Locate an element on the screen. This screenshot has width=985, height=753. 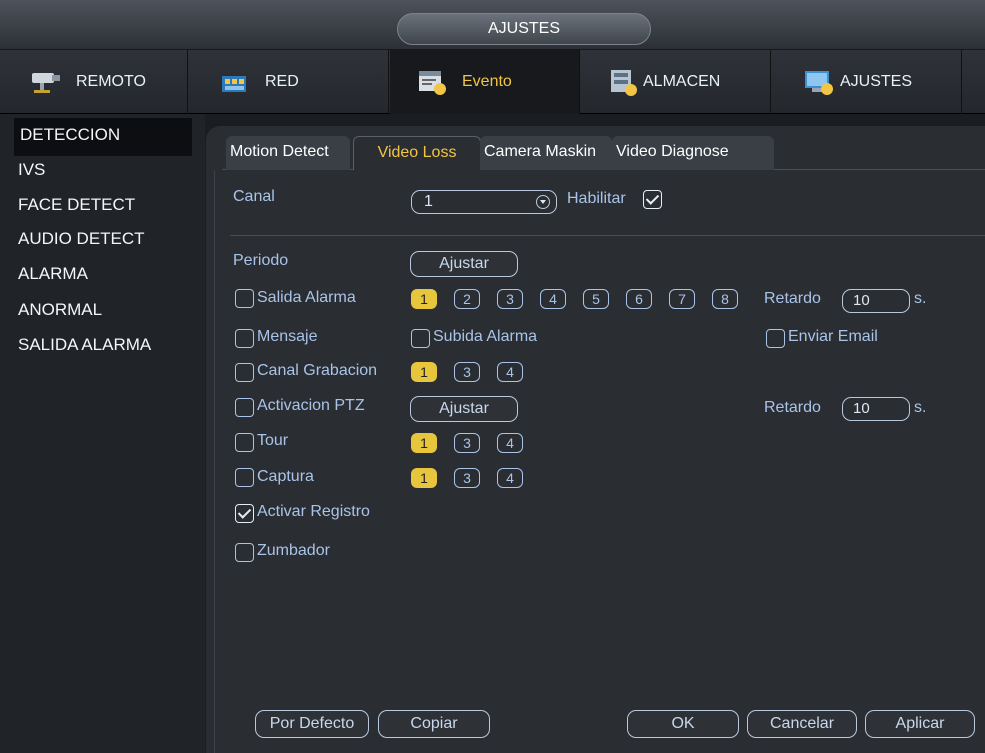
sidebar-item-deteccion: DETECCION is located at coordinates (103, 137).